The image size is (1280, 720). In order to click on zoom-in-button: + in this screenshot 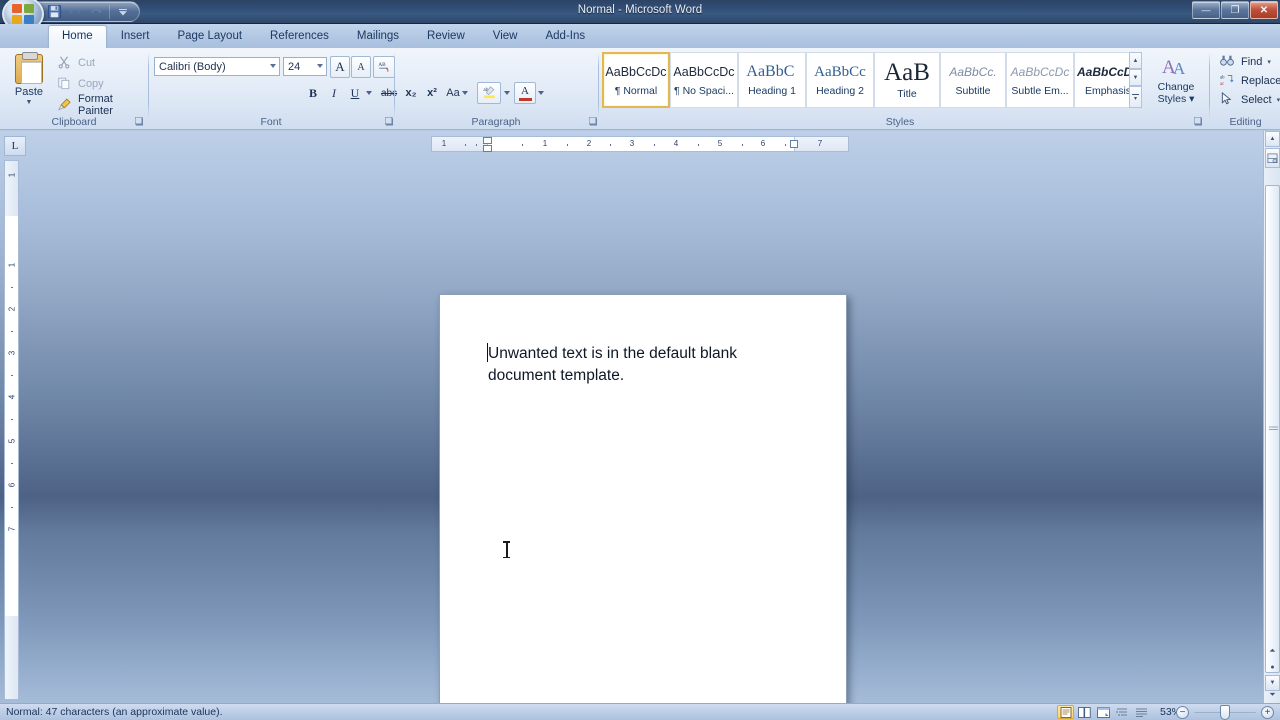, I will do `click(1267, 712)`.